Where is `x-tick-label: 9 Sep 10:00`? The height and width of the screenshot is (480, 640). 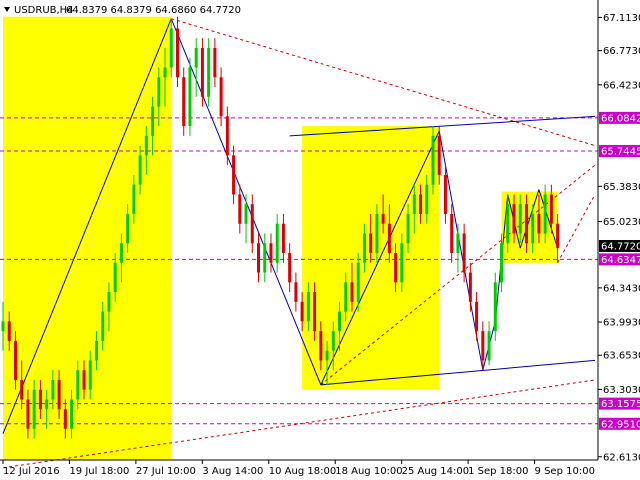
x-tick-label: 9 Sep 10:00 is located at coordinates (565, 471).